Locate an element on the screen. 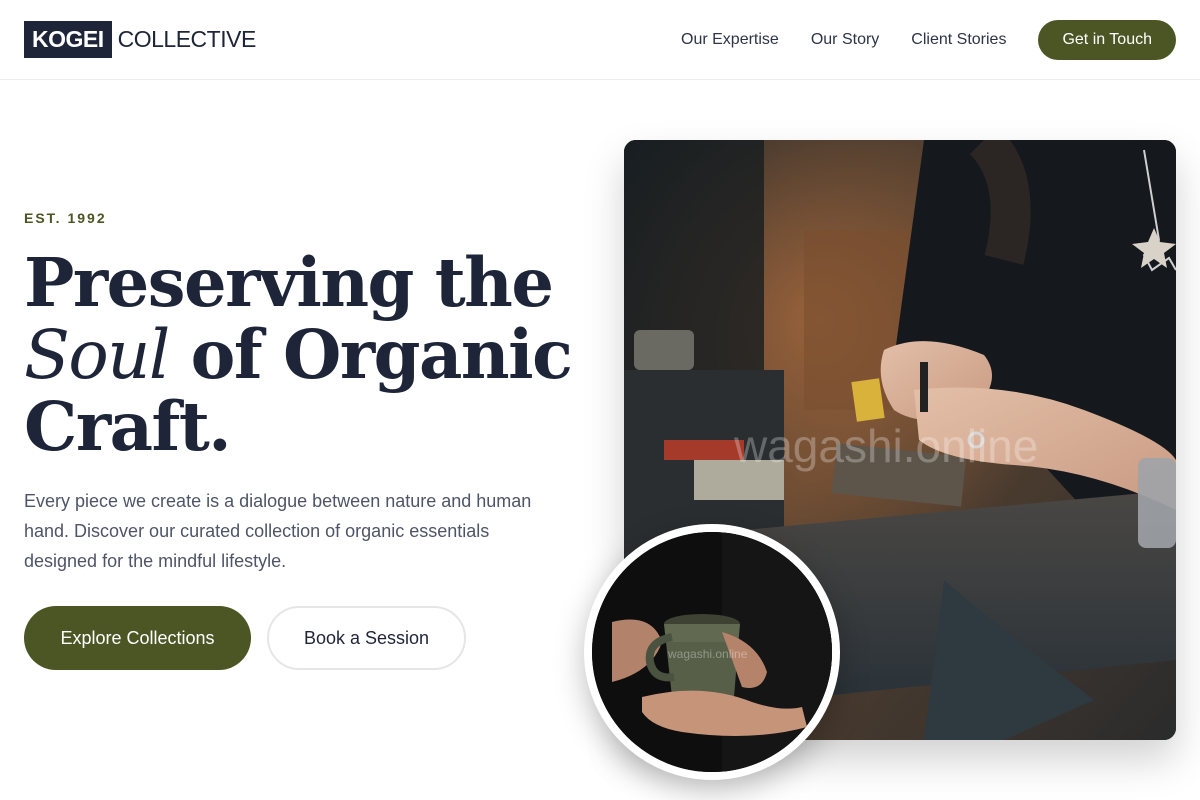 This screenshot has height=800, width=1200. headline-line-2: of Organic is located at coordinates (370, 354).